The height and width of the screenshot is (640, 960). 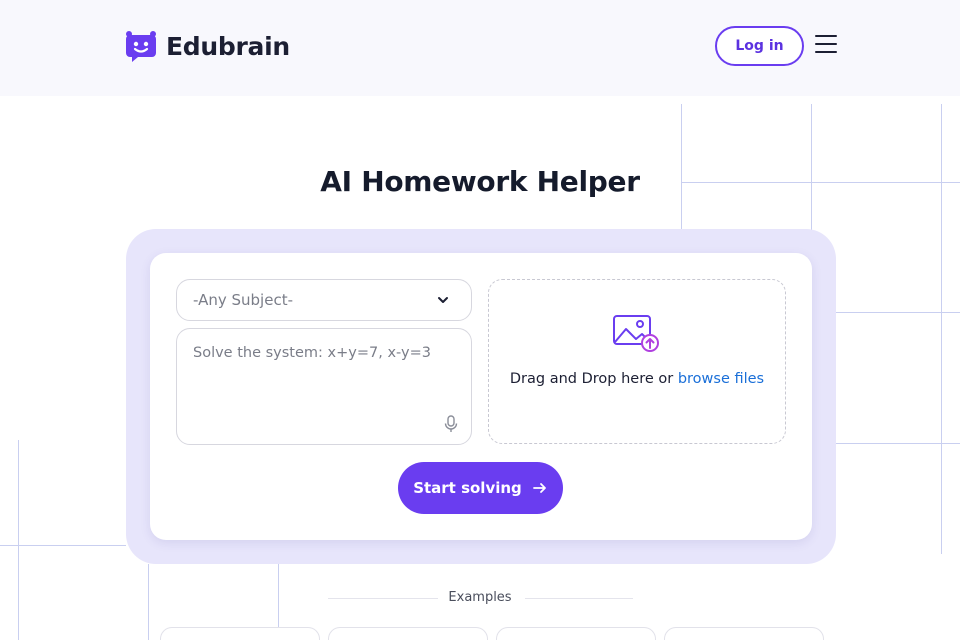 I want to click on start-solving-button: Start solving, so click(x=480, y=488).